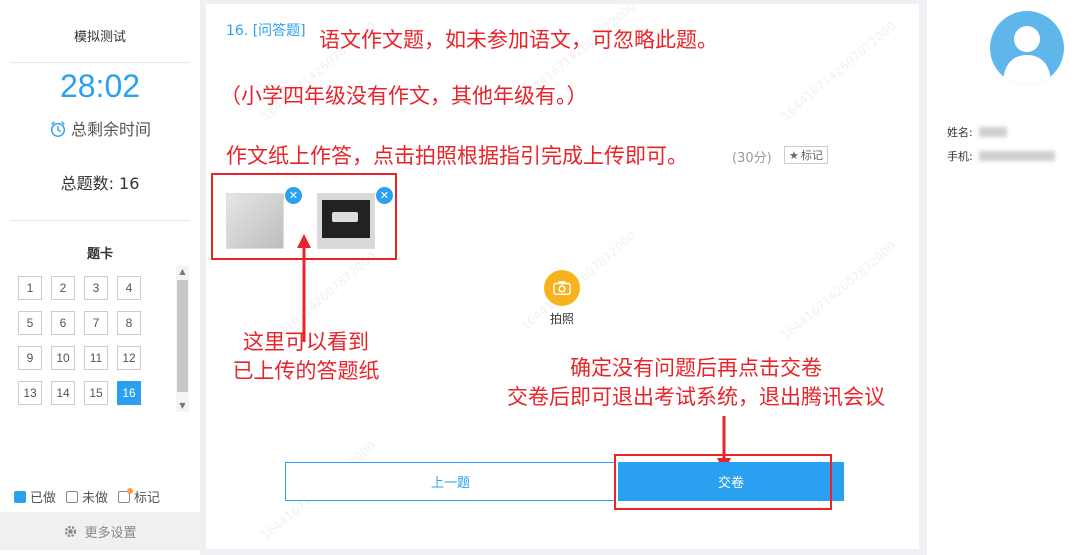  What do you see at coordinates (182, 272) in the screenshot?
I see `scroll-up-icon: ▲` at bounding box center [182, 272].